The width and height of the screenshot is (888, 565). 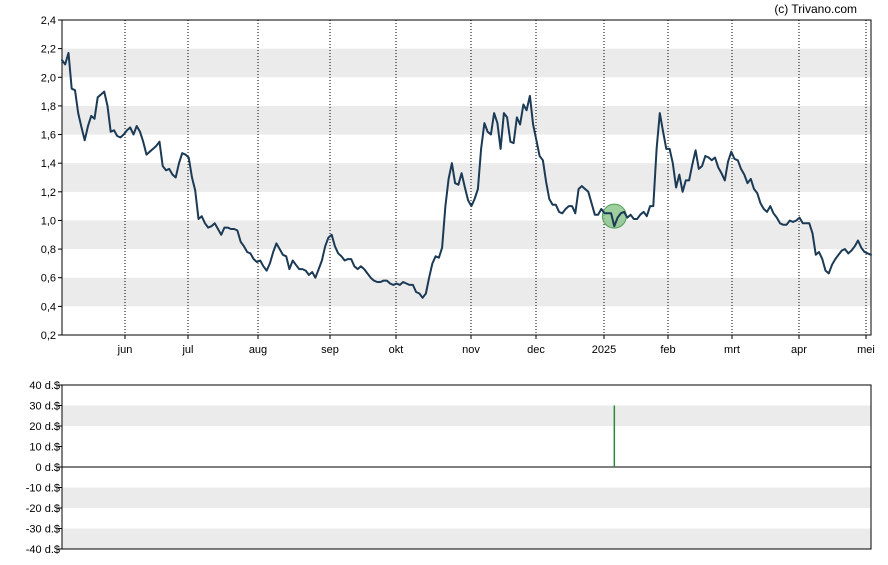 What do you see at coordinates (48, 21) in the screenshot?
I see `price-y-tick-label: 2,4` at bounding box center [48, 21].